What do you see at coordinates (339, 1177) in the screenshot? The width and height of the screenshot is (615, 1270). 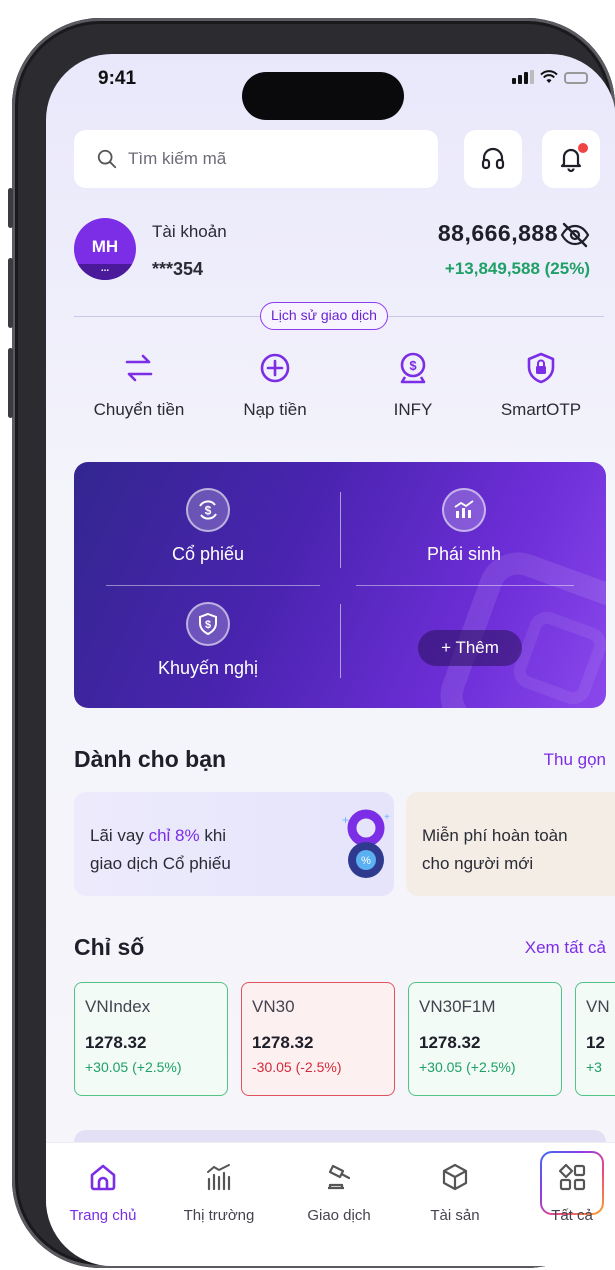 I see `gavel-icon` at bounding box center [339, 1177].